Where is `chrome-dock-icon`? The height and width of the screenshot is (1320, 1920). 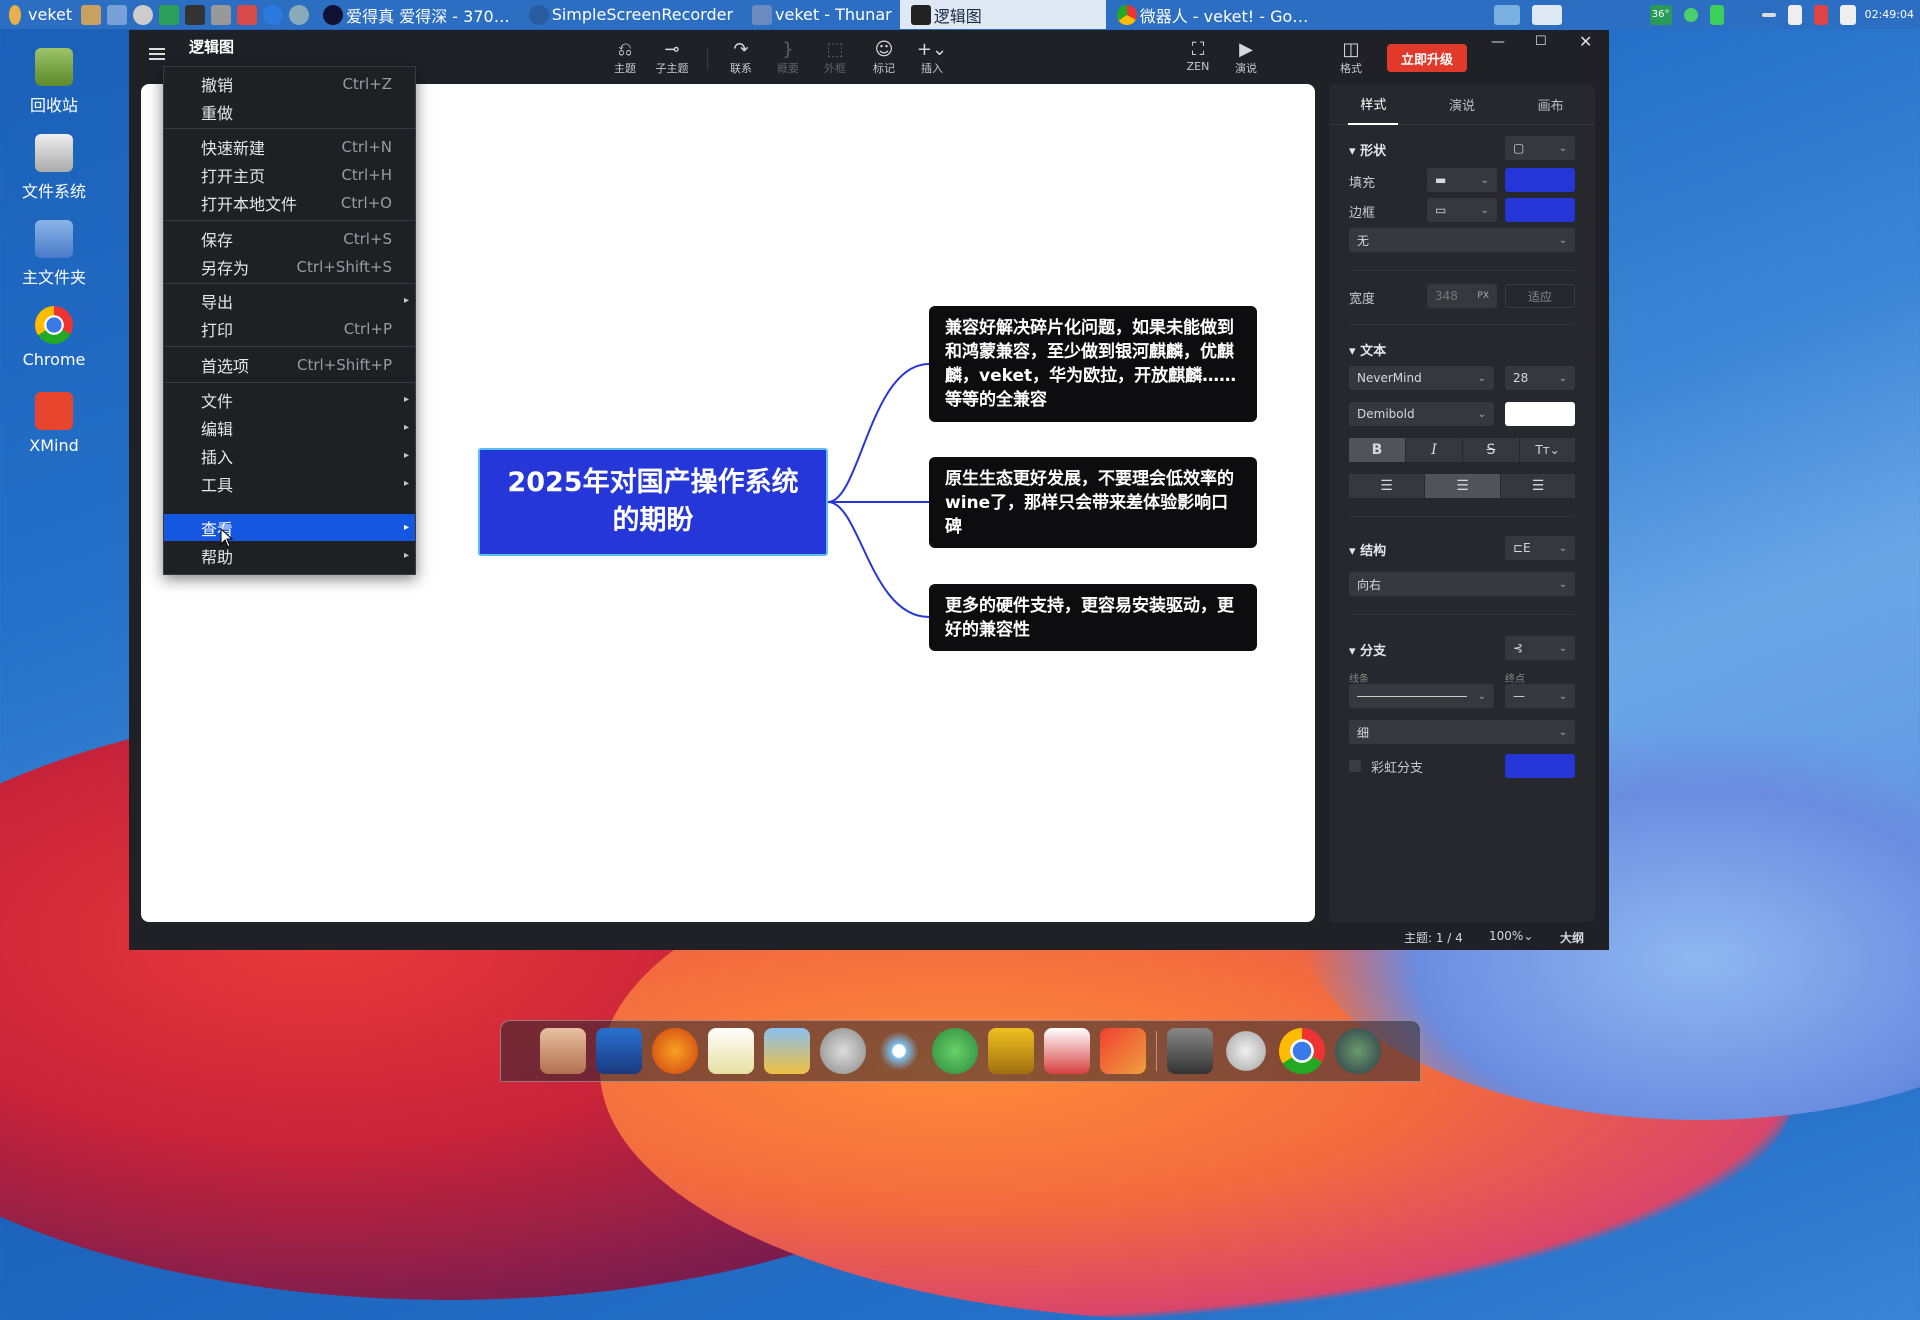 chrome-dock-icon is located at coordinates (1302, 1051).